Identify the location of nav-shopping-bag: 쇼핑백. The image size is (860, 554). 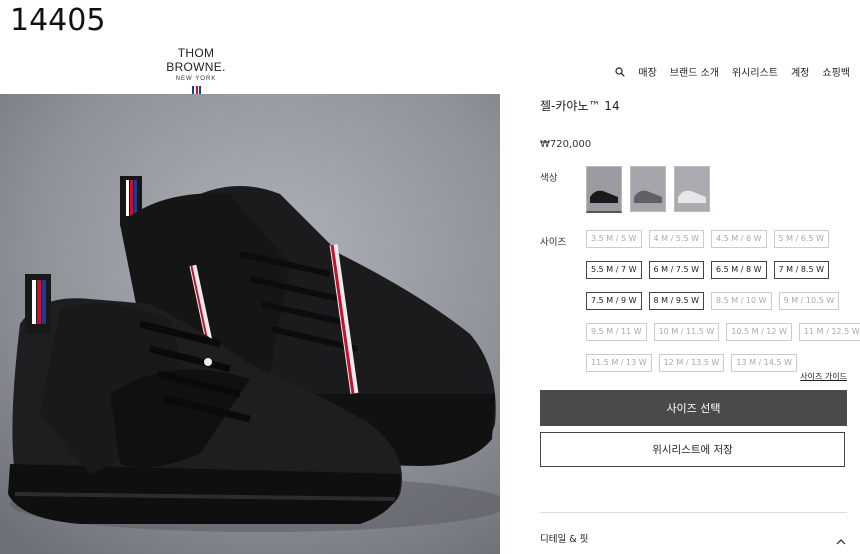
(836, 71).